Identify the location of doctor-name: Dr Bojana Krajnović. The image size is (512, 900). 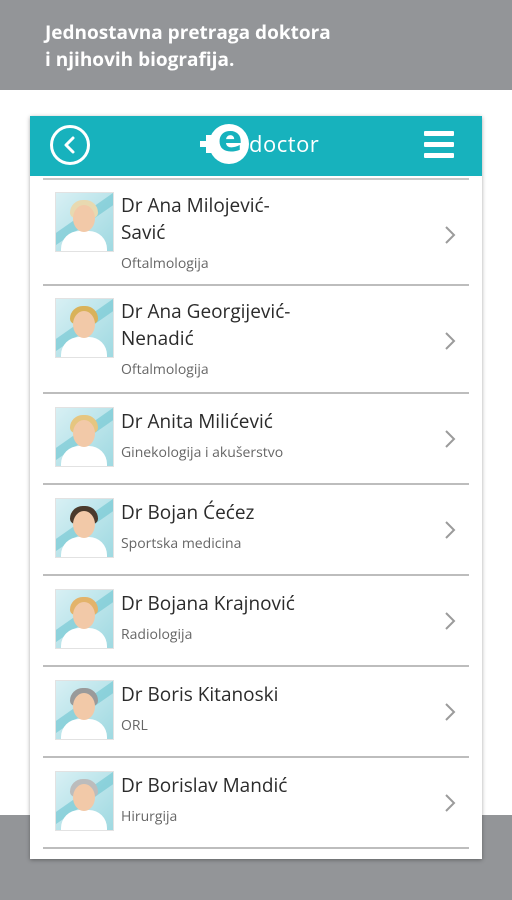
(226, 603).